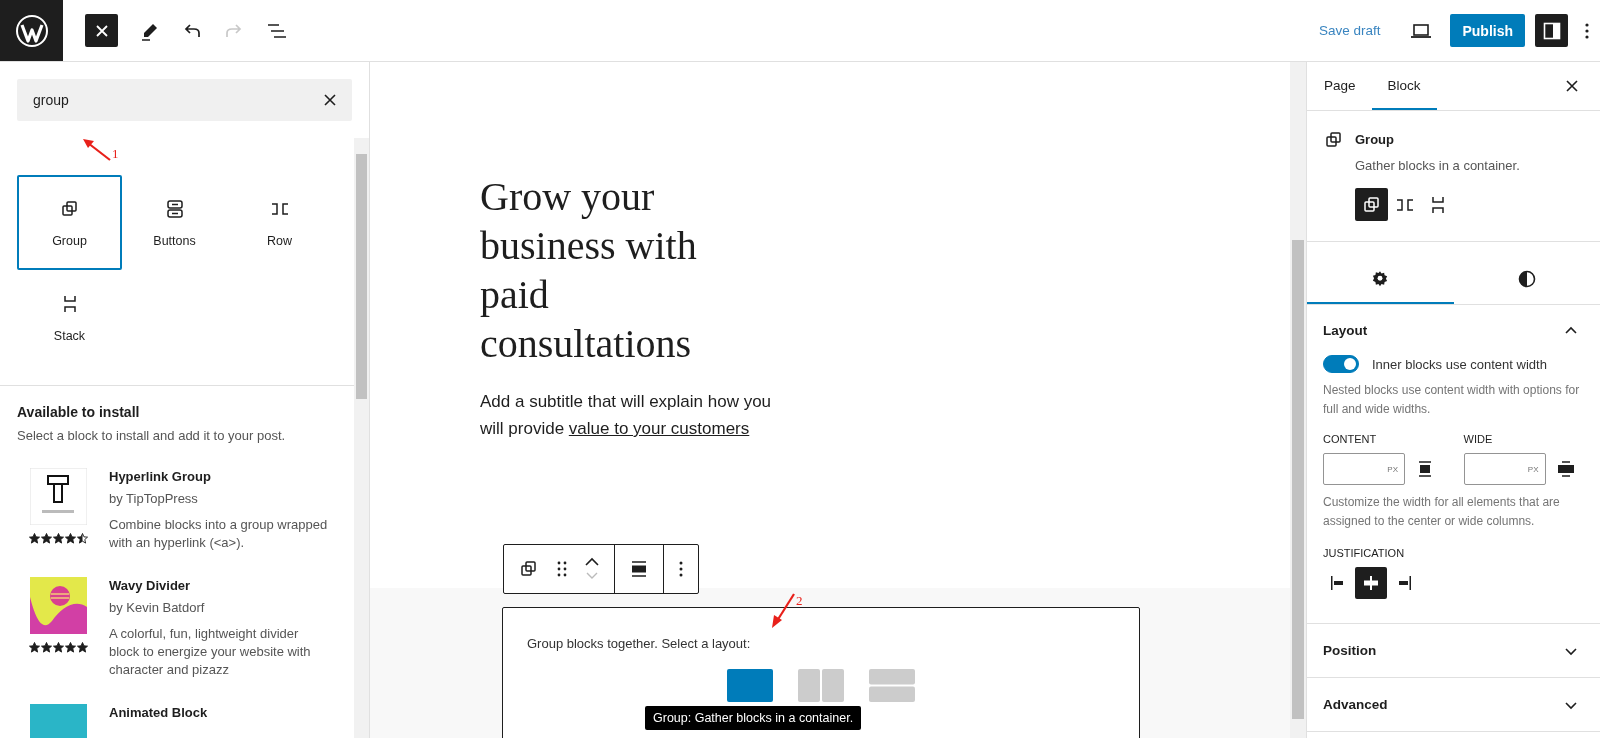 This screenshot has height=738, width=1600. I want to click on justify-center-icon, so click(1371, 583).